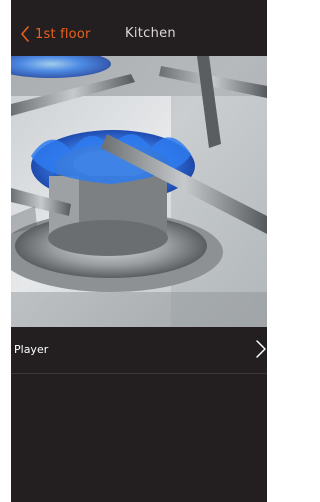 This screenshot has width=320, height=502. Describe the element at coordinates (150, 33) in the screenshot. I see `page-title: Kitchen` at that location.